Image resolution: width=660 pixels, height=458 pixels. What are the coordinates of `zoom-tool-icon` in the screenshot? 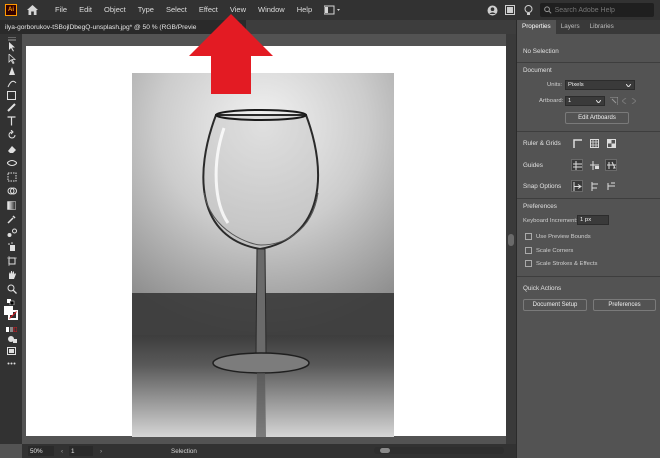 It's located at (11, 289).